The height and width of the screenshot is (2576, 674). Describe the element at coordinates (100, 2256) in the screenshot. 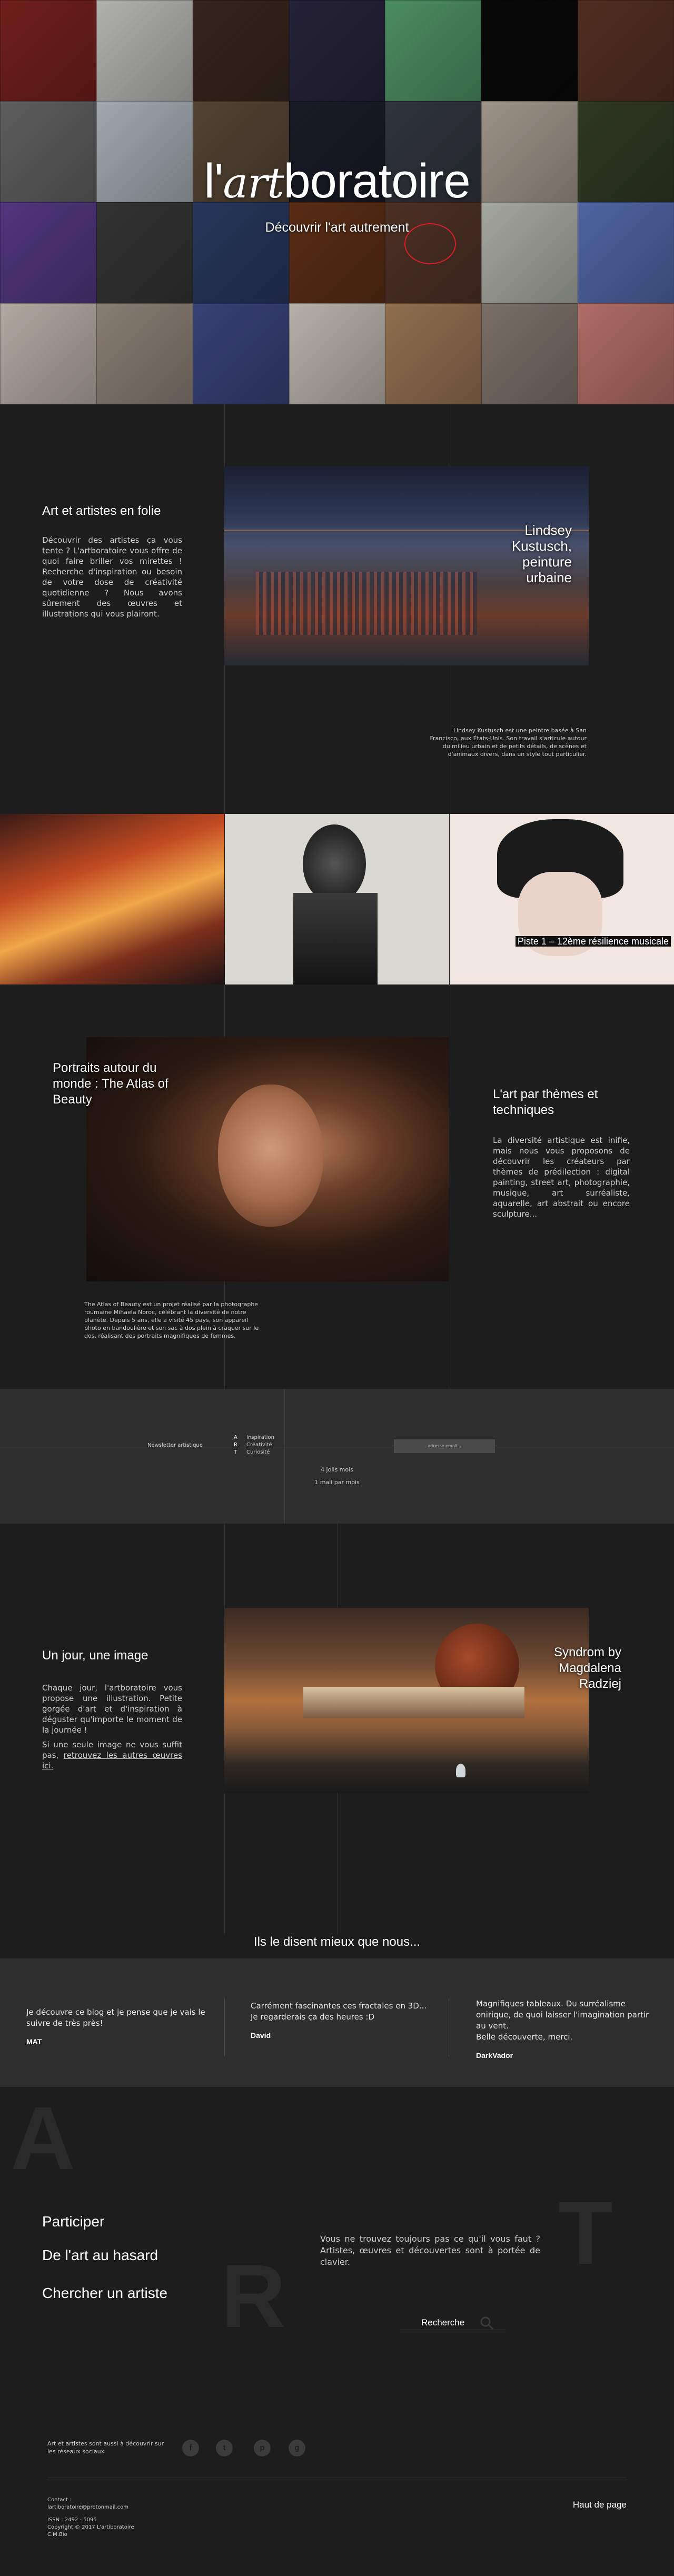

I see `random-art-link: De l'art au hasard` at that location.